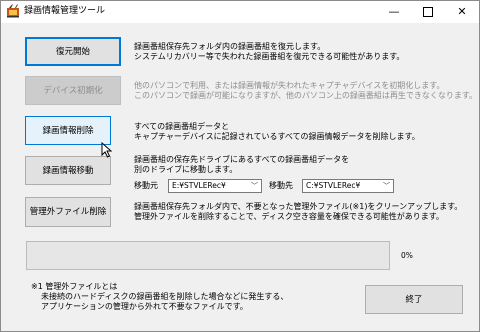 This screenshot has height=332, width=480. I want to click on source-drive-select: E:¥STVLERec¥ ﹀, so click(215, 186).